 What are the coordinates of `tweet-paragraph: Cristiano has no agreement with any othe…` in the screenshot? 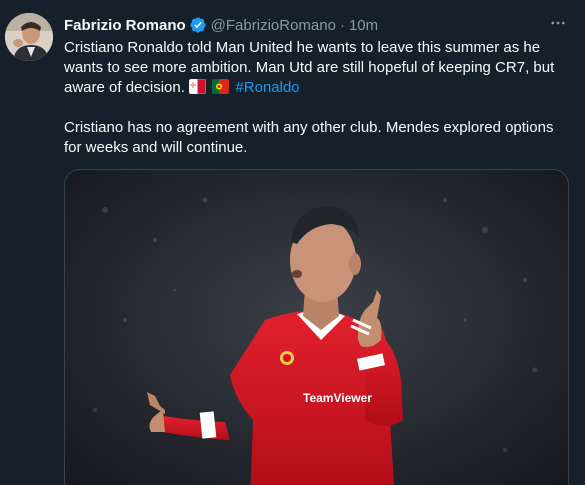 It's located at (309, 137).